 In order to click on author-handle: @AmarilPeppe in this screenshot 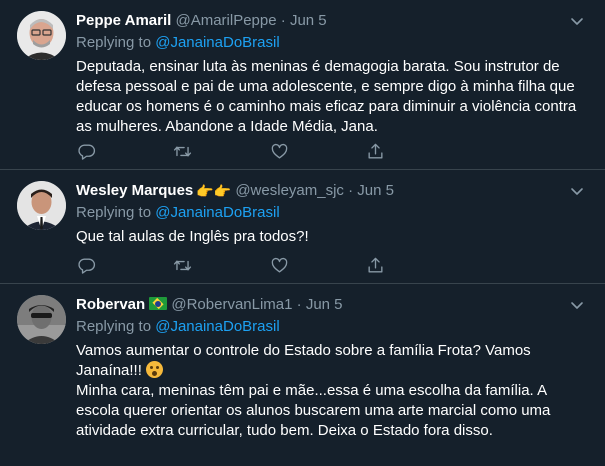, I will do `click(225, 20)`.